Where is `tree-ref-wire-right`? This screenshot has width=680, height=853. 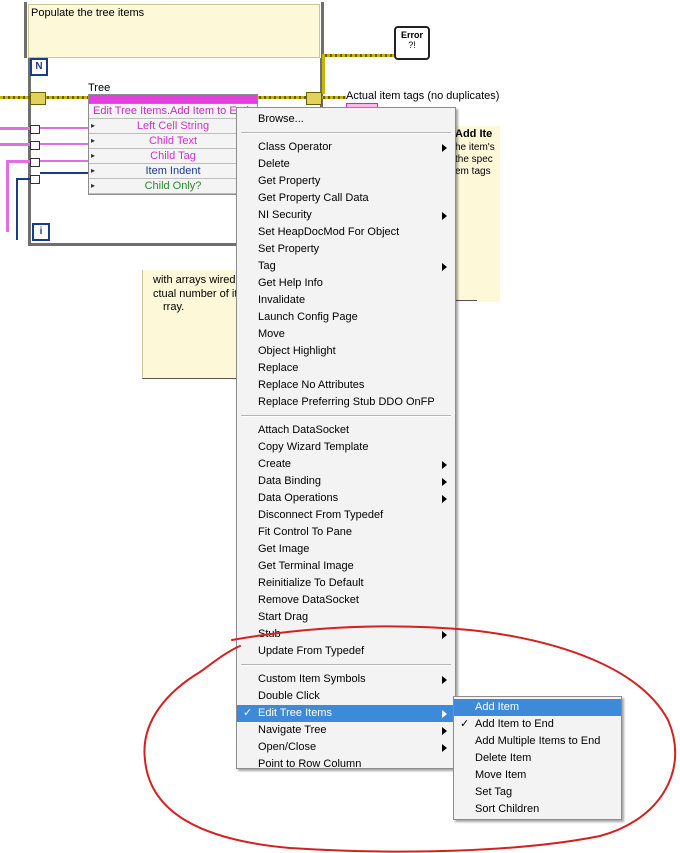 tree-ref-wire-right is located at coordinates (333, 97).